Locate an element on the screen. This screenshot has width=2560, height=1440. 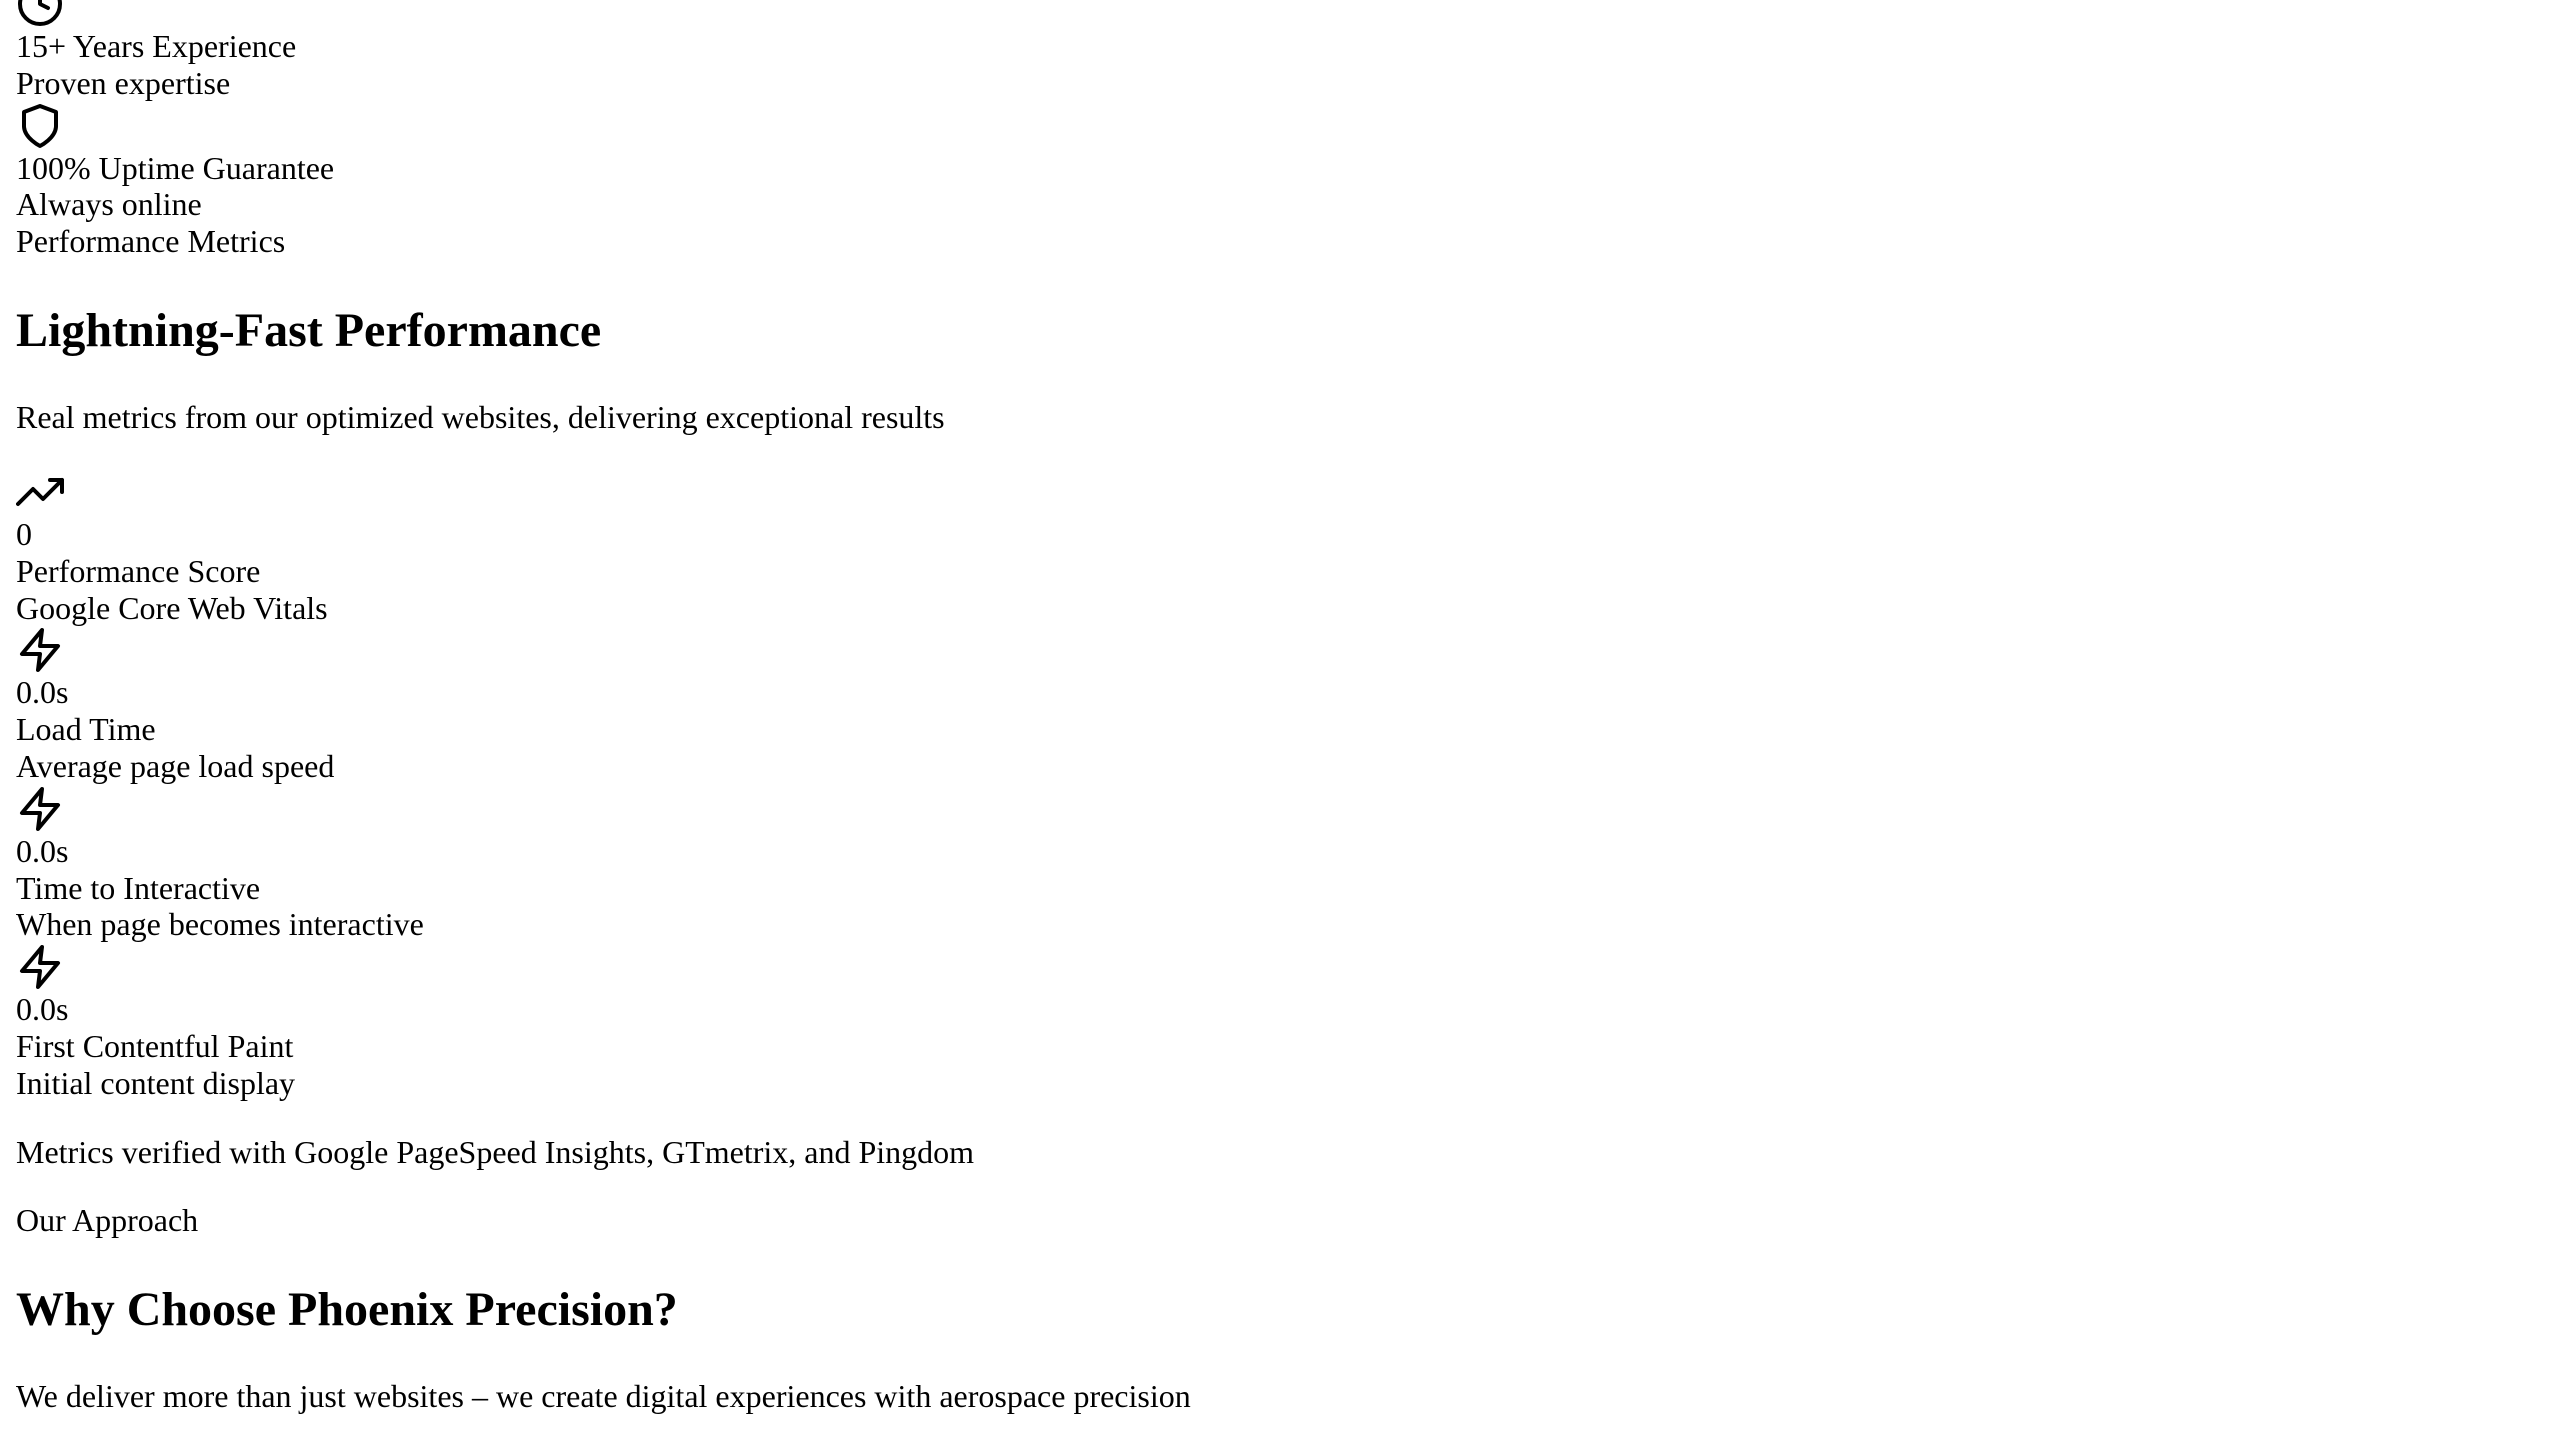
metric-label: First Contentful Paint is located at coordinates (155, 1045).